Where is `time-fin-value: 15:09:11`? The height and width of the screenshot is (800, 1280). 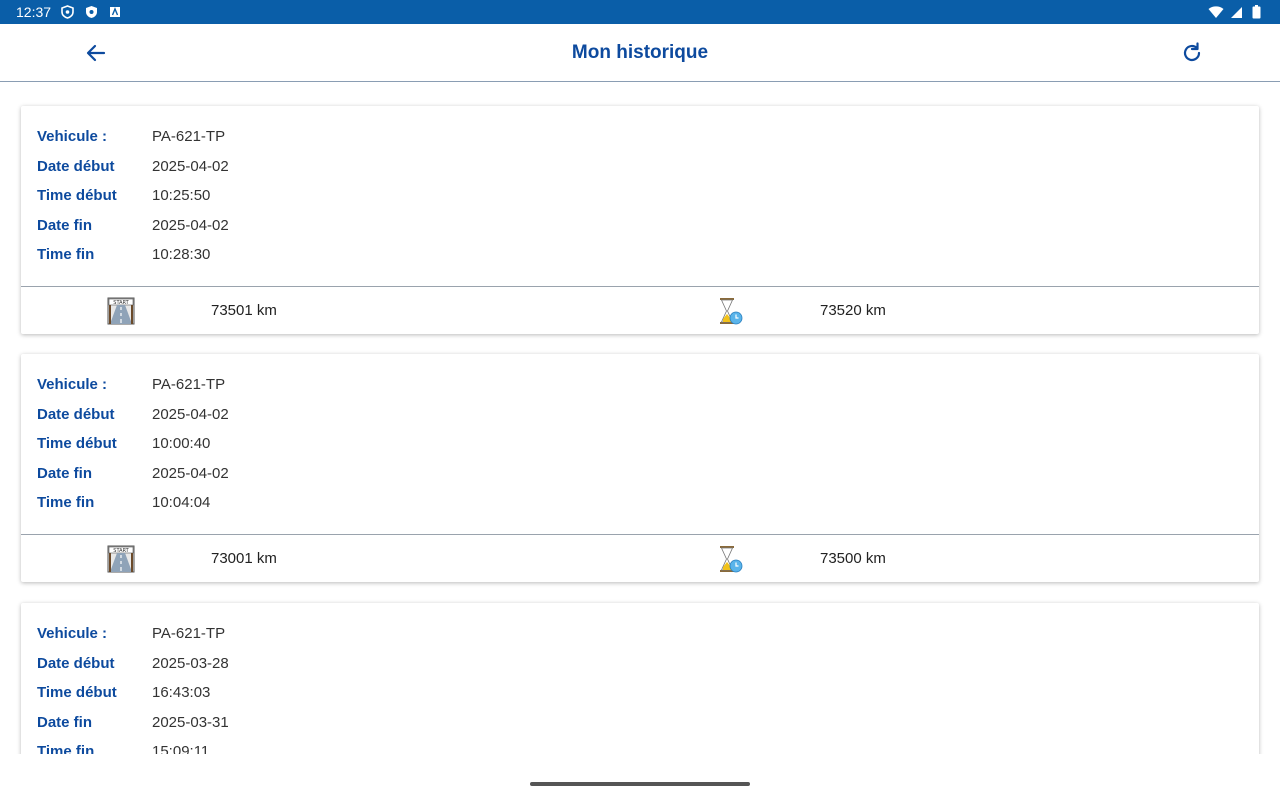 time-fin-value: 15:09:11 is located at coordinates (181, 748).